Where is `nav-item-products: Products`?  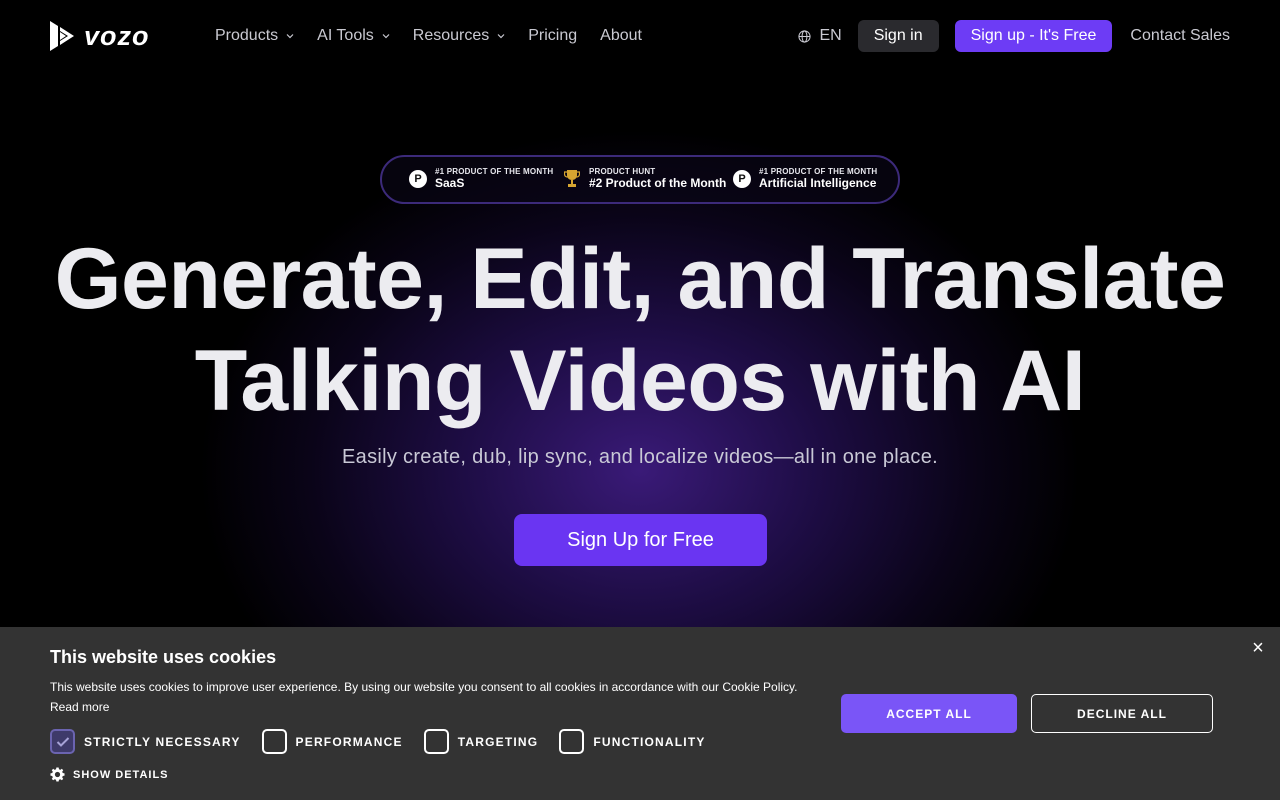
nav-item-products: Products is located at coordinates (254, 36).